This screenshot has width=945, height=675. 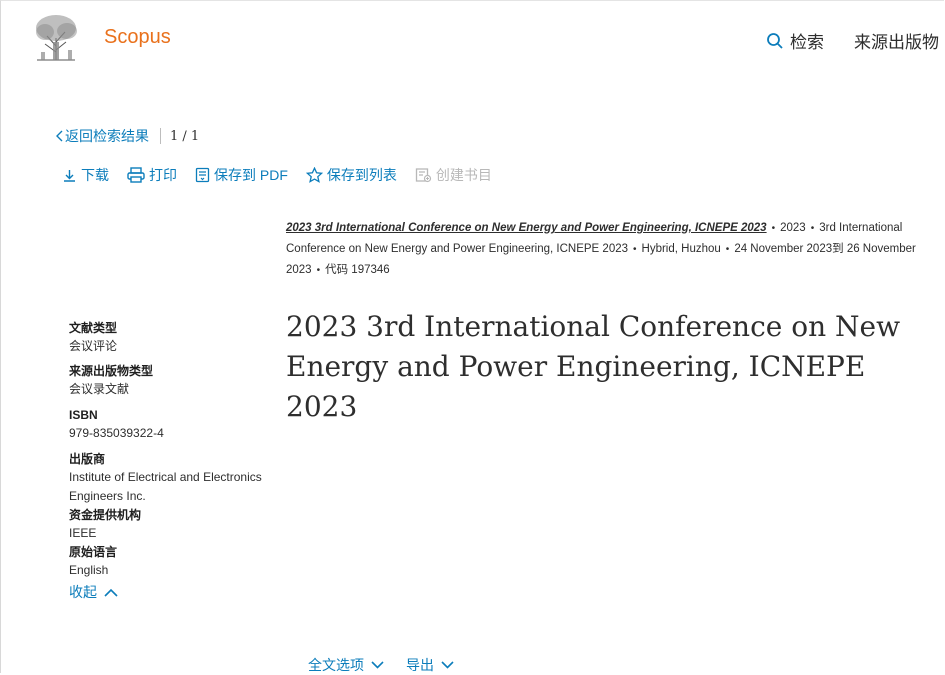 I want to click on save-to-list-label: 保存到列表, so click(x=361, y=175).